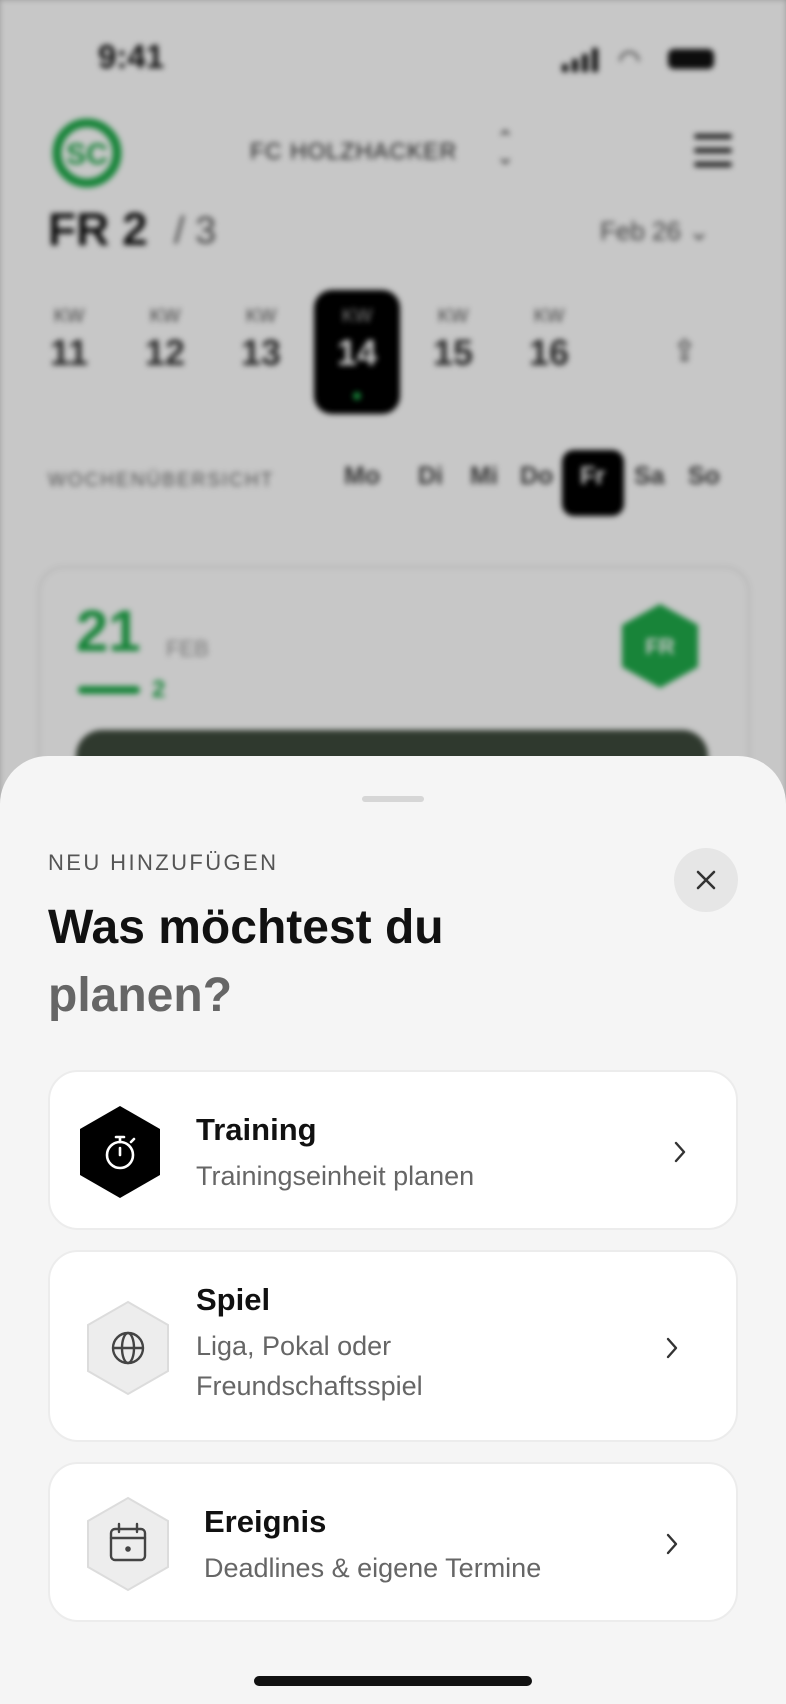 This screenshot has height=1704, width=786. I want to click on sheet-grabber, so click(393, 799).